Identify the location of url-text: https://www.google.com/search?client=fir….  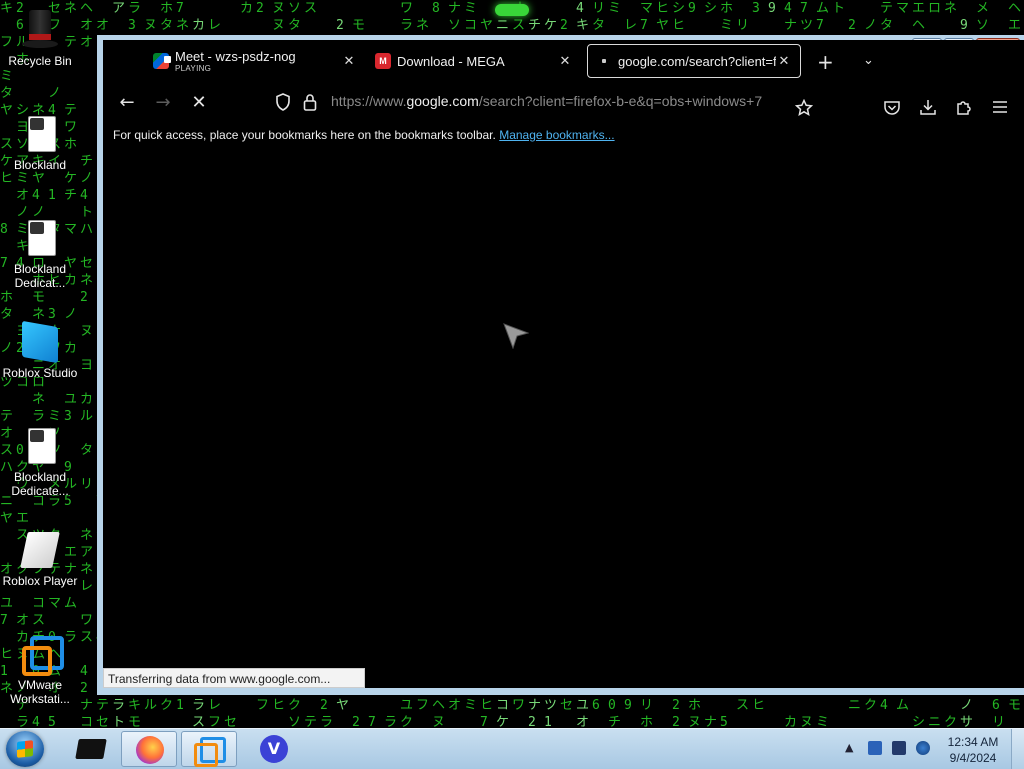
(551, 101).